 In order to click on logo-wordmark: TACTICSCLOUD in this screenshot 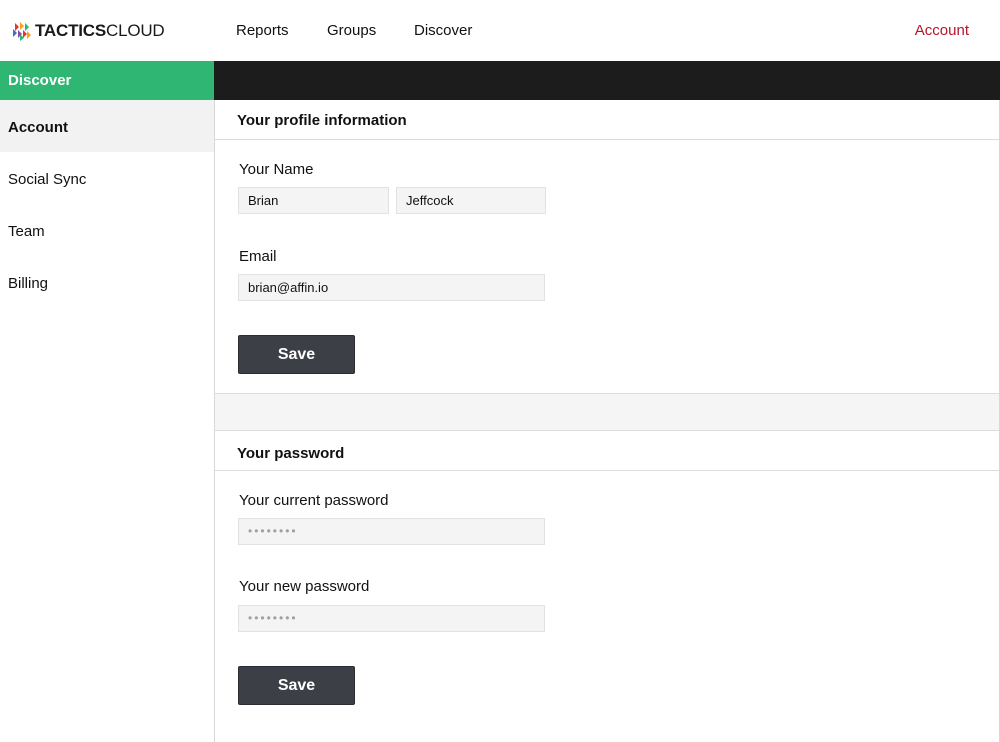, I will do `click(100, 31)`.